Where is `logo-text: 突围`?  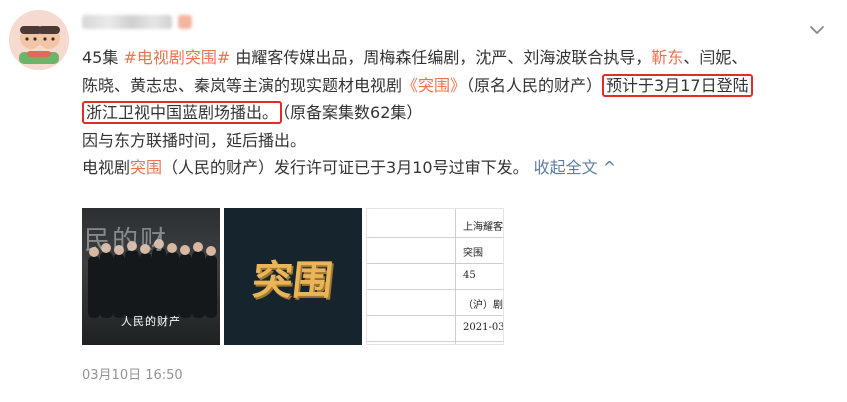 logo-text: 突围 is located at coordinates (293, 280).